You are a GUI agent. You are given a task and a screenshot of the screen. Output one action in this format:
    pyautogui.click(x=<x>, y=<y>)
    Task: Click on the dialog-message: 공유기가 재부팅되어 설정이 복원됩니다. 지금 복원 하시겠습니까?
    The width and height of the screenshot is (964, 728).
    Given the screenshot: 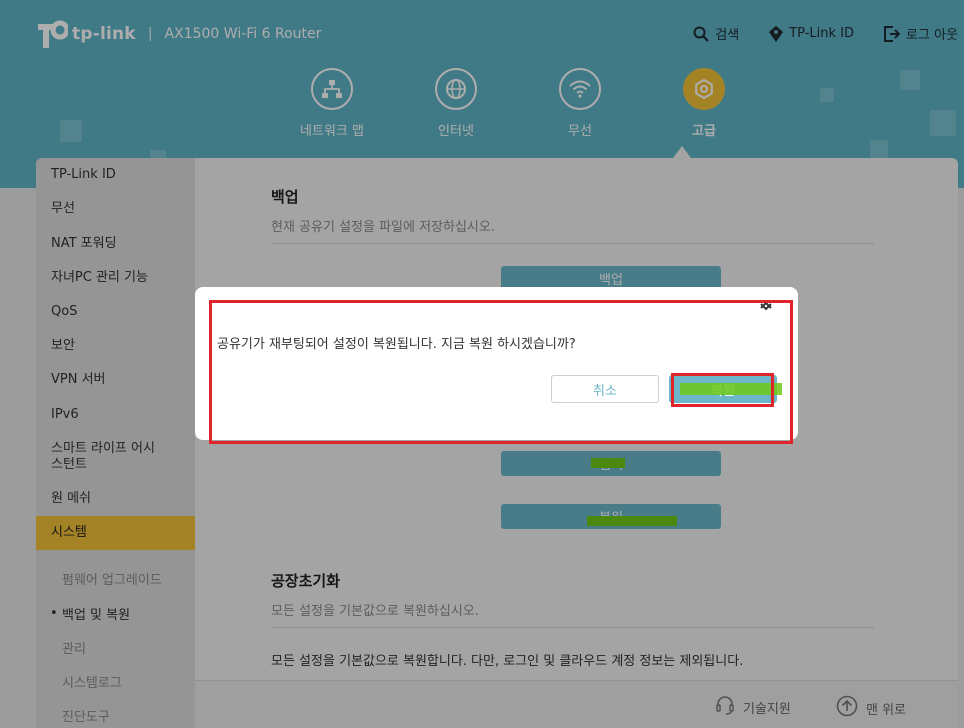 What is the action you would take?
    pyautogui.click(x=396, y=344)
    